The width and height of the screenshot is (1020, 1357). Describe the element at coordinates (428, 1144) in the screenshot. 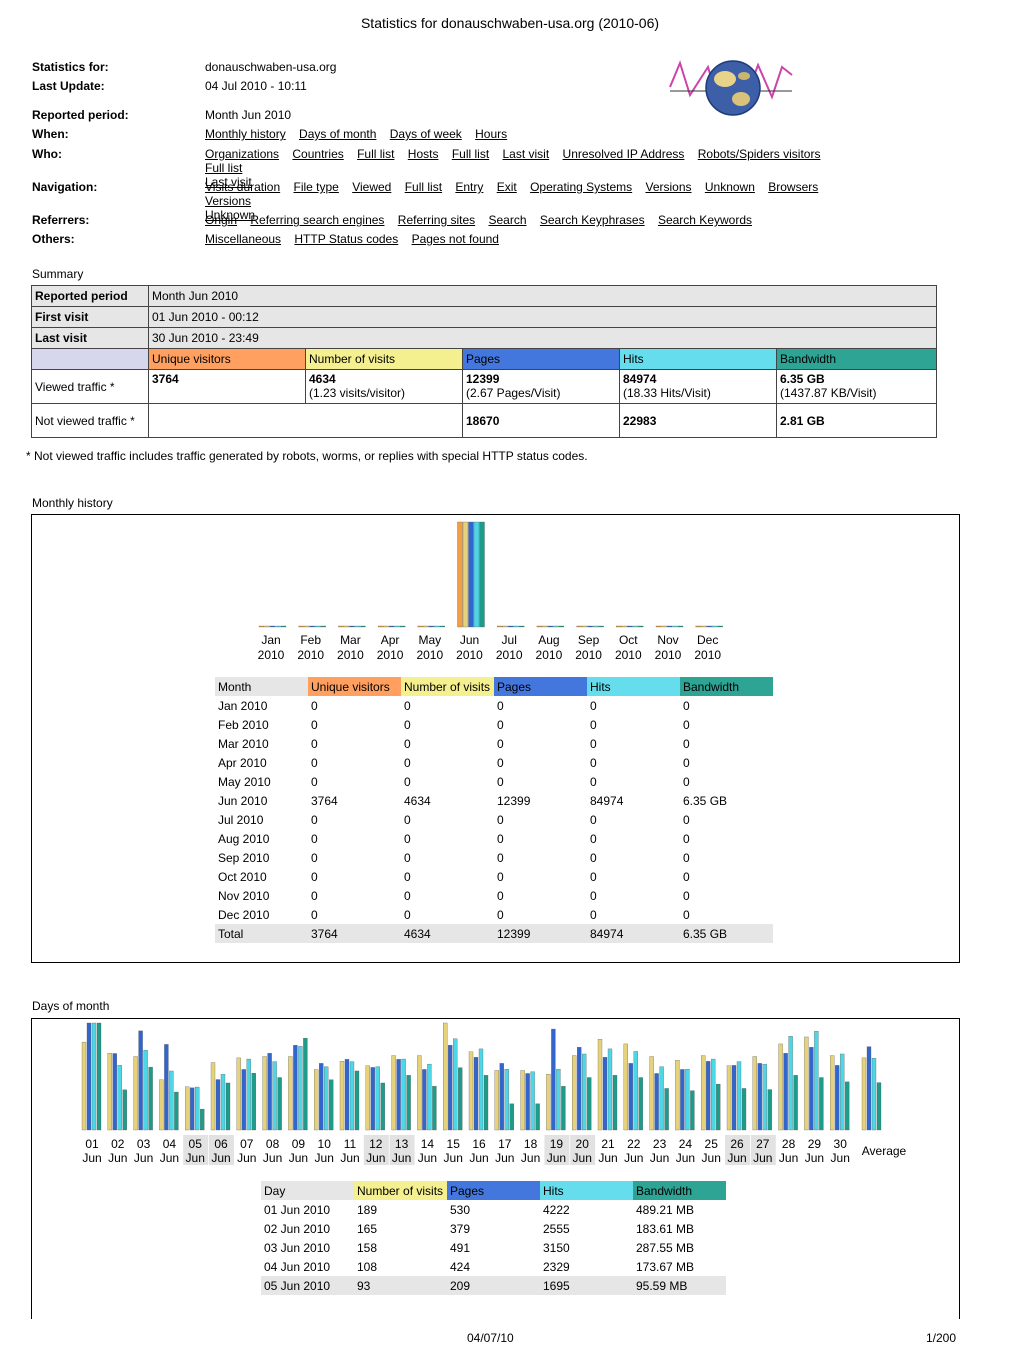

I see `day-tick-label: 14` at that location.